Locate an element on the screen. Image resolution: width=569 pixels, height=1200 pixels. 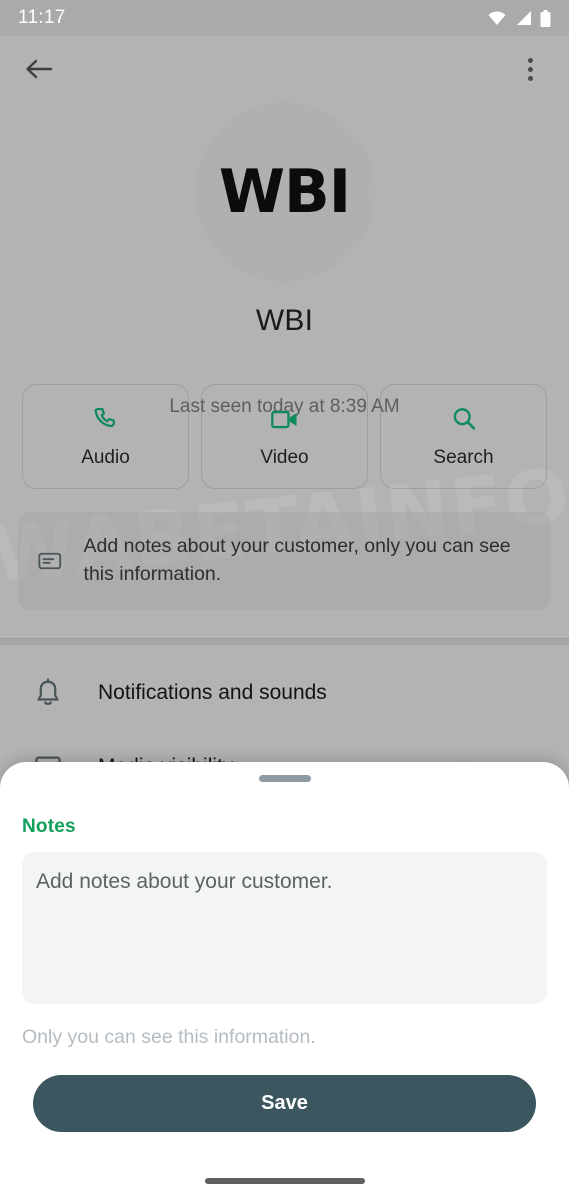
avatar-logo-text: WBI is located at coordinates (284, 192).